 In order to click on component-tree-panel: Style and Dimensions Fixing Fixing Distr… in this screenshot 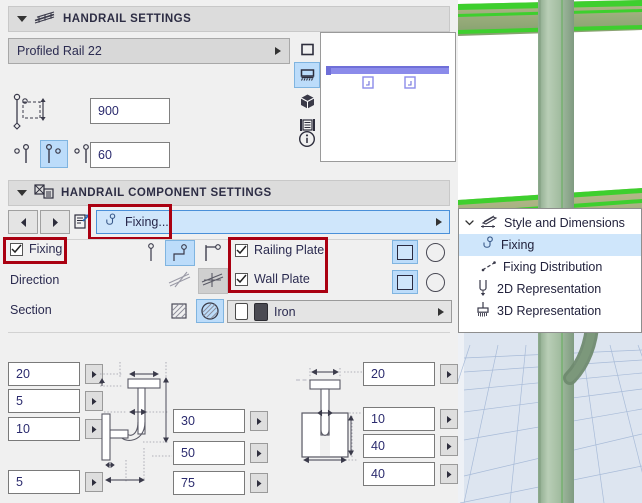, I will do `click(550, 270)`.